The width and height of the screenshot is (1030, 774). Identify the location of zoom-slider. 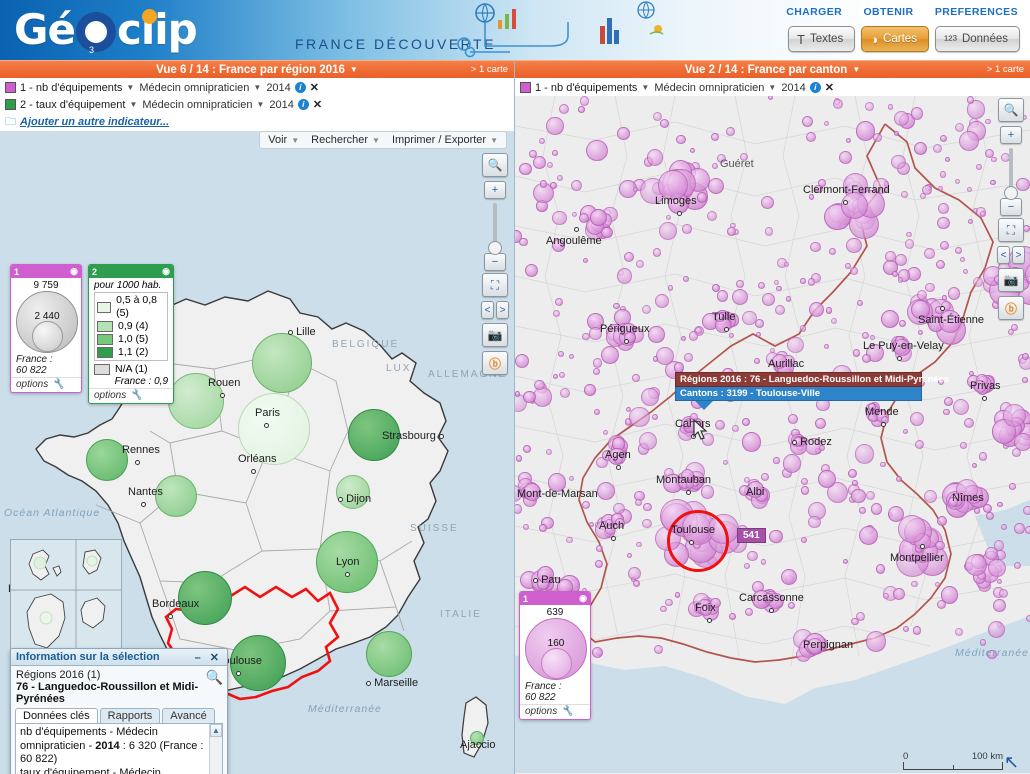
(495, 229).